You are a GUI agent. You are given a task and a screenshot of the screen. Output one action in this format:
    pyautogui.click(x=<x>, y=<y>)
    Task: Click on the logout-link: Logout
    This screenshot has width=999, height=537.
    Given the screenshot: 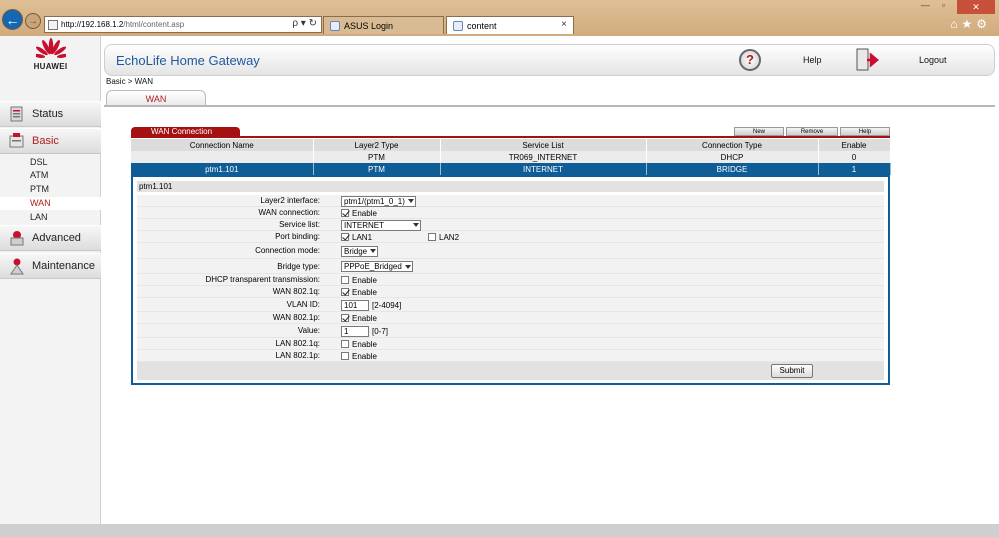 What is the action you would take?
    pyautogui.click(x=933, y=60)
    